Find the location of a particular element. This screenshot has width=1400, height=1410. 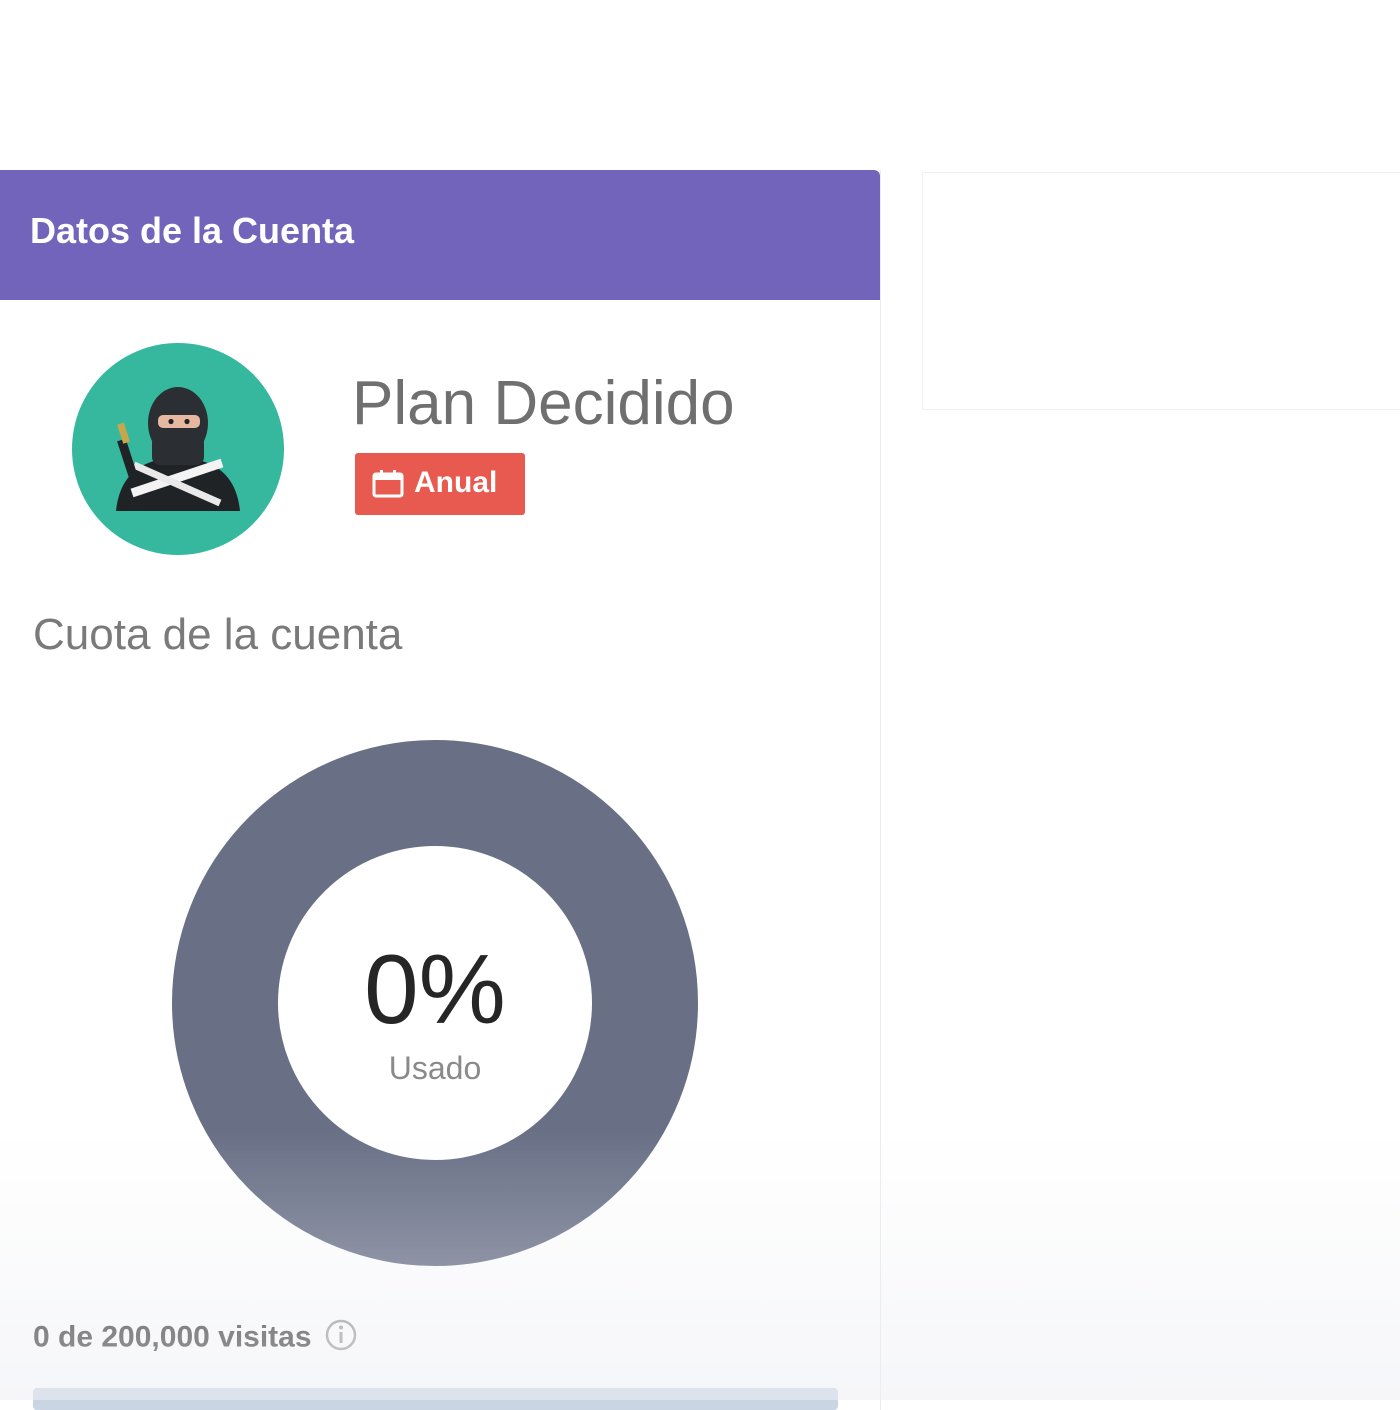

plan-badge: Anual is located at coordinates (440, 484).